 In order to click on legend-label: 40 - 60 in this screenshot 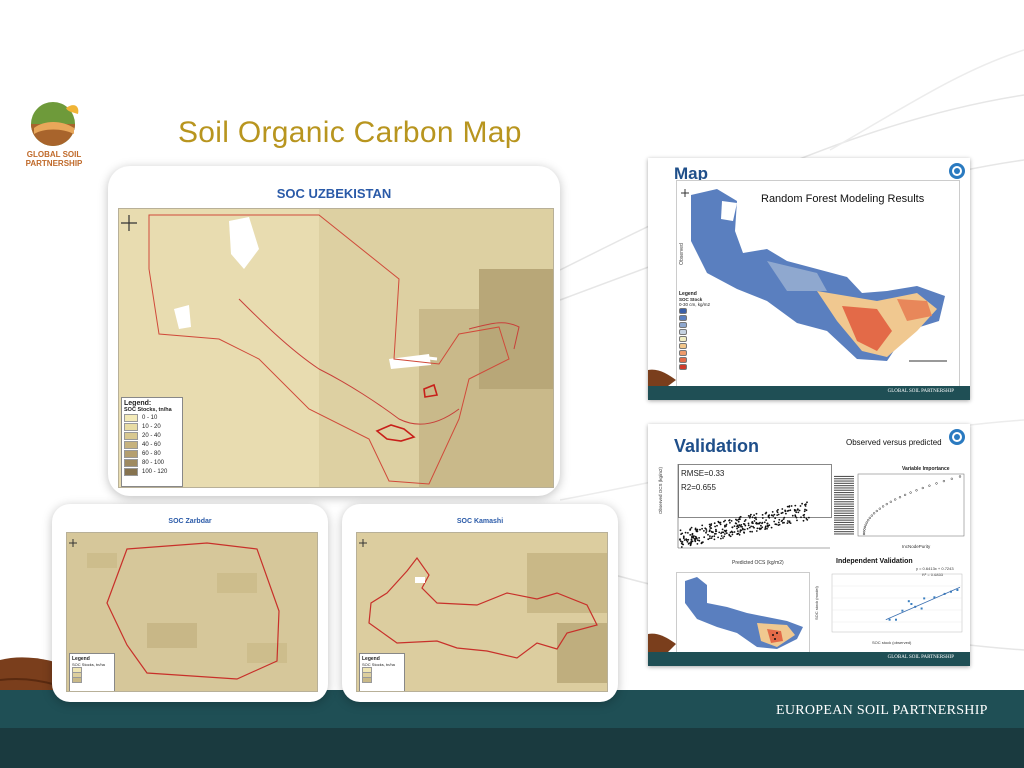, I will do `click(151, 444)`.